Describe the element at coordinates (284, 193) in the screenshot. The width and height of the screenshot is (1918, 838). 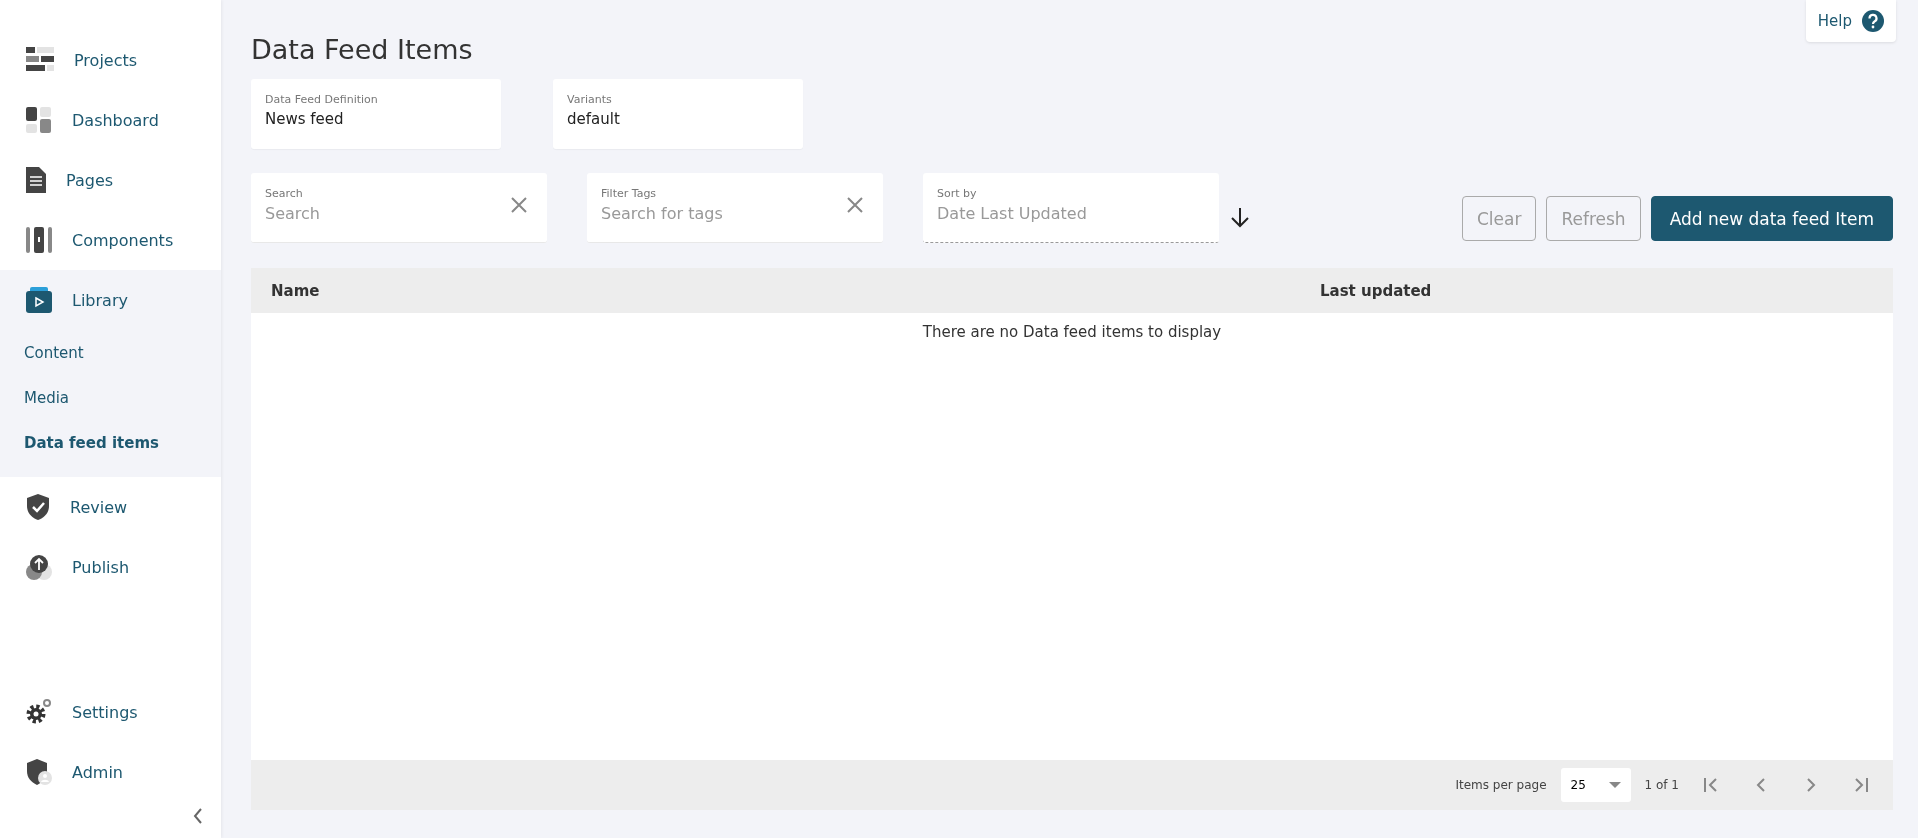
I see `field-label: Search` at that location.